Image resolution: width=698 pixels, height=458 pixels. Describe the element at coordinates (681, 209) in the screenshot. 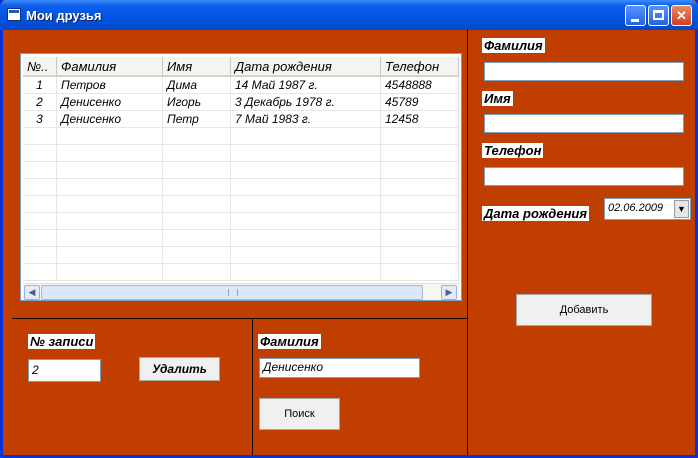

I see `dropdown-arrow-icon: ▼` at that location.